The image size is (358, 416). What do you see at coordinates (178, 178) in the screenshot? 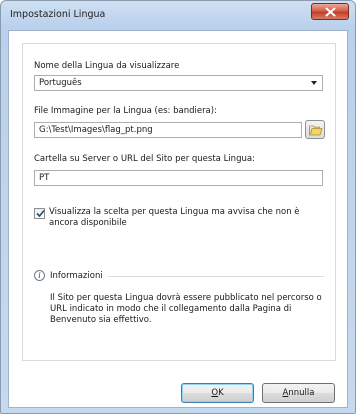
I see `site-url-input: PT` at bounding box center [178, 178].